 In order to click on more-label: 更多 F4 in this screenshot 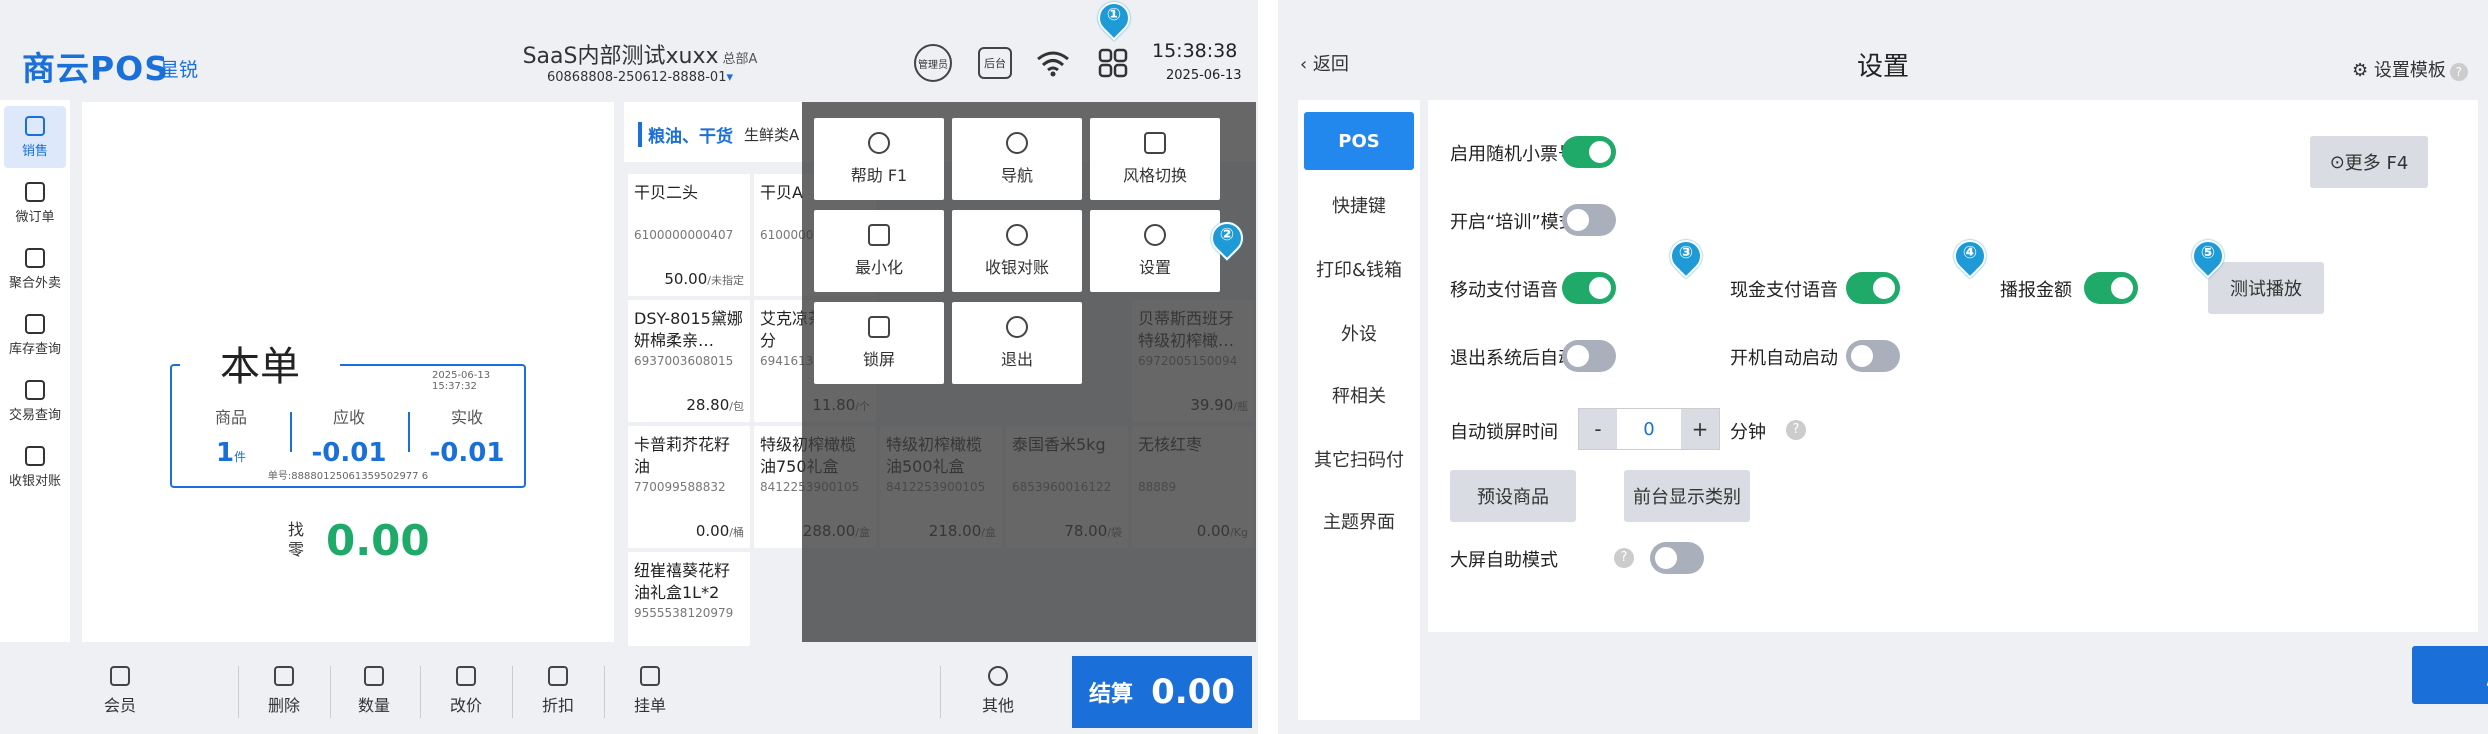, I will do `click(2376, 163)`.